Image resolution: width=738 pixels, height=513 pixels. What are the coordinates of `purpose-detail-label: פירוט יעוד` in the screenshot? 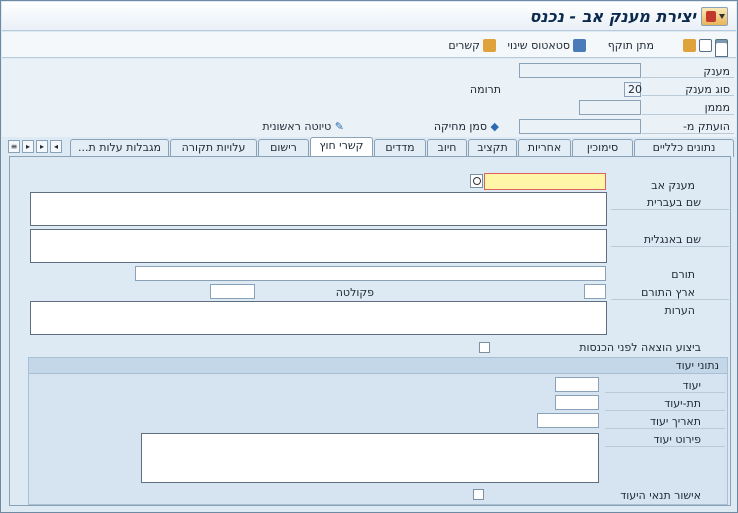 It's located at (677, 439).